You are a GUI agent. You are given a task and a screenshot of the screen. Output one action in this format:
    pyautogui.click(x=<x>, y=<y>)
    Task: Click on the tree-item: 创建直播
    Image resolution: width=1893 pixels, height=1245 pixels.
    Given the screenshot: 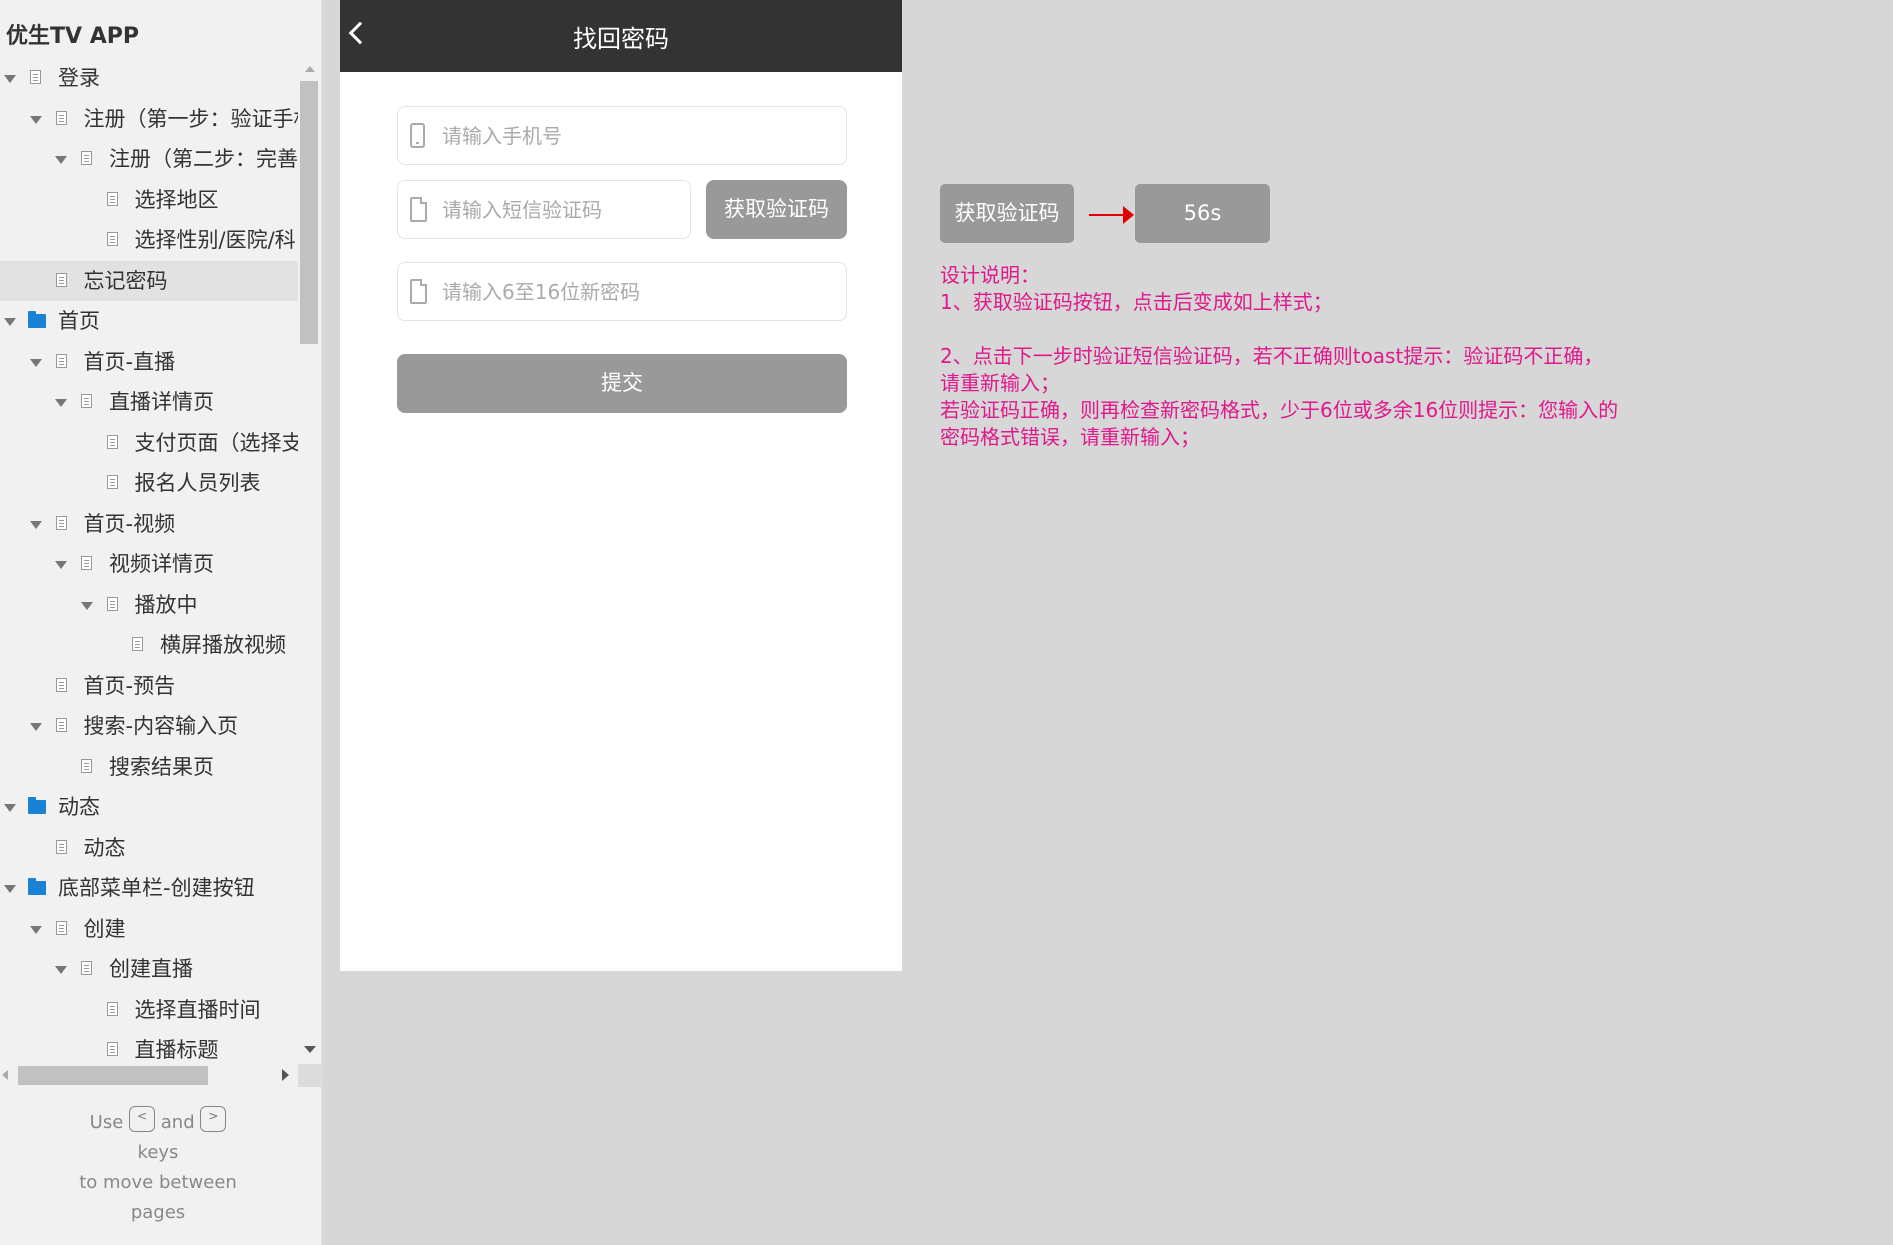 What is the action you would take?
    pyautogui.click(x=149, y=969)
    